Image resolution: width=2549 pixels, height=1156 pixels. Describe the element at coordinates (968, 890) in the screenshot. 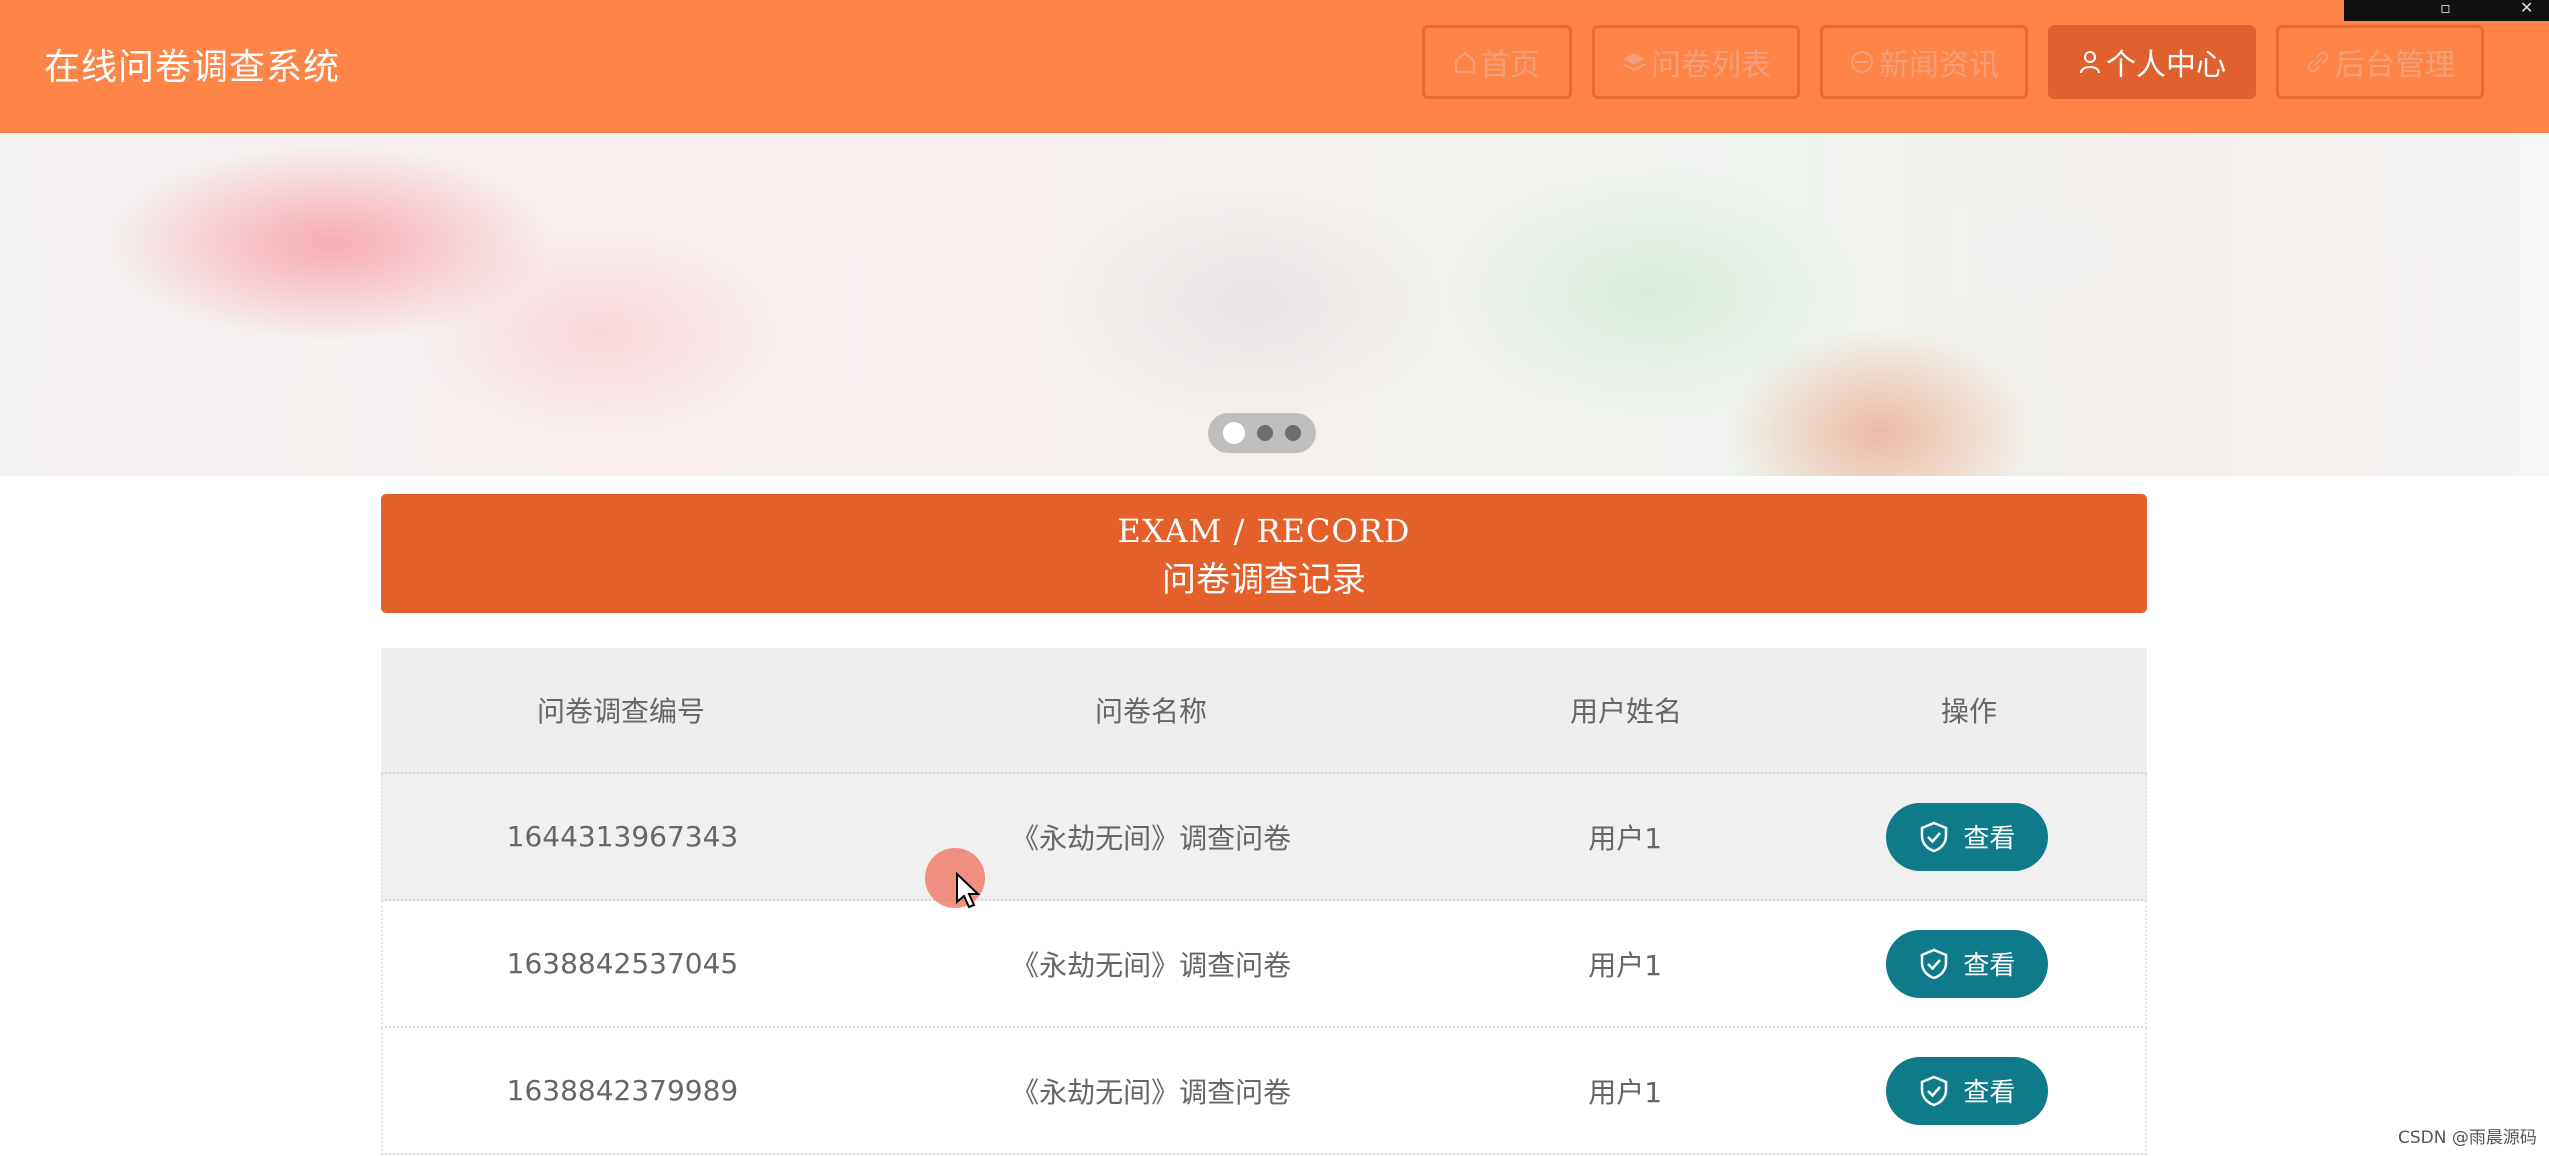

I see `mouse-cursor-icon` at that location.